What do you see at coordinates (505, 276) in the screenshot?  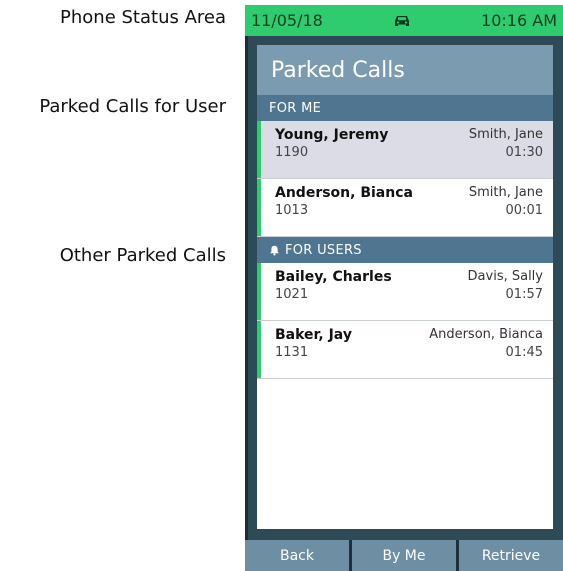 I see `parked-by: Davis, Sally` at bounding box center [505, 276].